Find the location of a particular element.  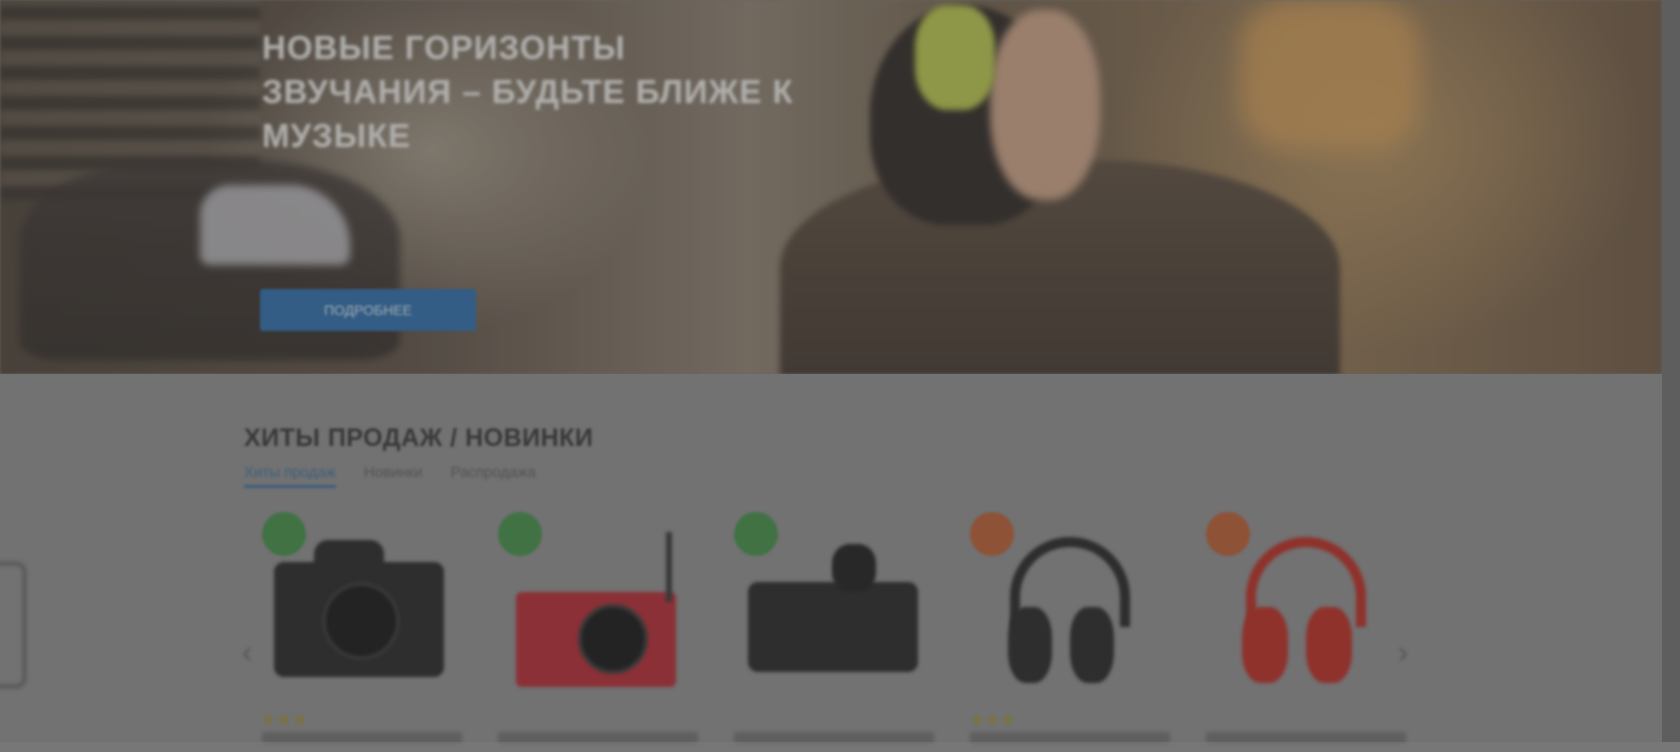

tab-bestsellers: Хиты продаж is located at coordinates (290, 476).